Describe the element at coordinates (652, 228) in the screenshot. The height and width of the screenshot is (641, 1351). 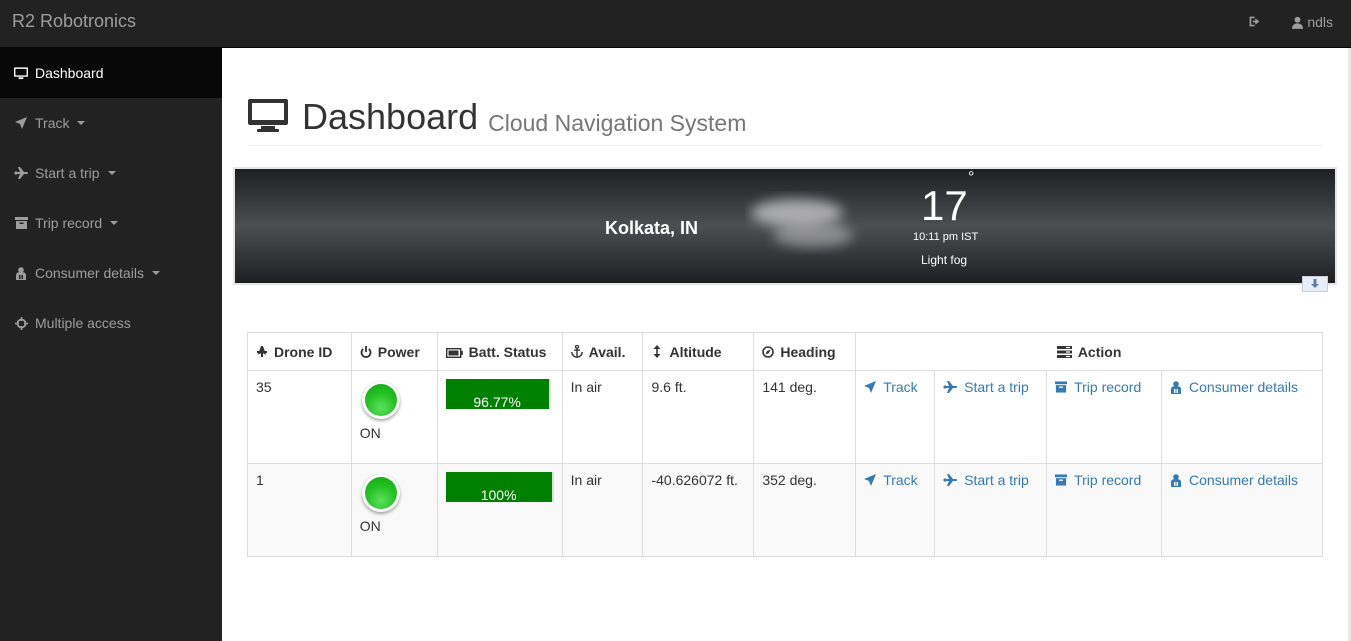
I see `weather-city: Kolkata, IN` at that location.